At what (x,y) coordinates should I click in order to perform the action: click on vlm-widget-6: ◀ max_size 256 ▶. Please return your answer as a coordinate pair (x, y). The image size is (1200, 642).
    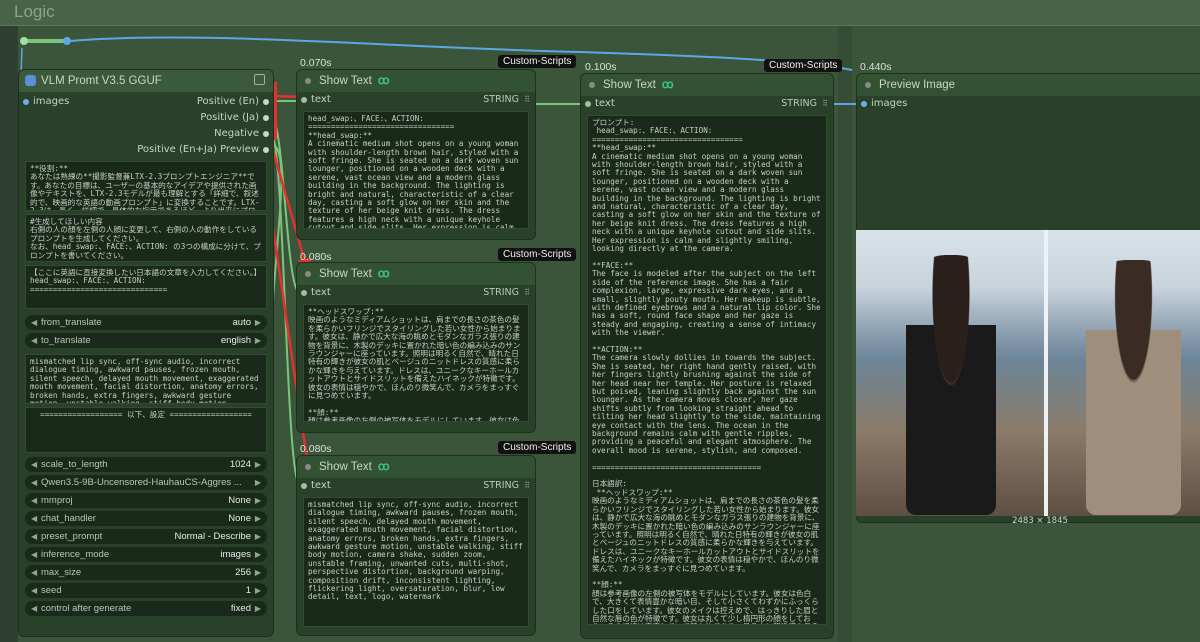
    Looking at the image, I should click on (146, 572).